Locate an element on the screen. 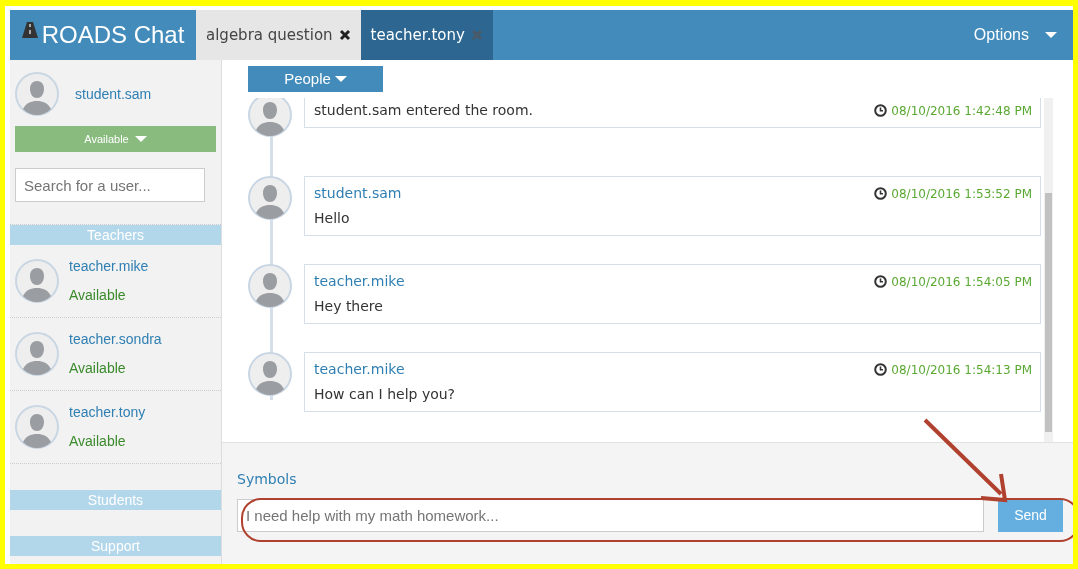 This screenshot has width=1078, height=569. message-time: 08/10/2016 1:54:05 PM is located at coordinates (961, 282).